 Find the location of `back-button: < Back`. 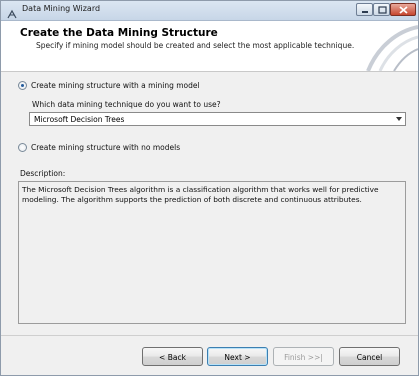

back-button: < Back is located at coordinates (172, 356).